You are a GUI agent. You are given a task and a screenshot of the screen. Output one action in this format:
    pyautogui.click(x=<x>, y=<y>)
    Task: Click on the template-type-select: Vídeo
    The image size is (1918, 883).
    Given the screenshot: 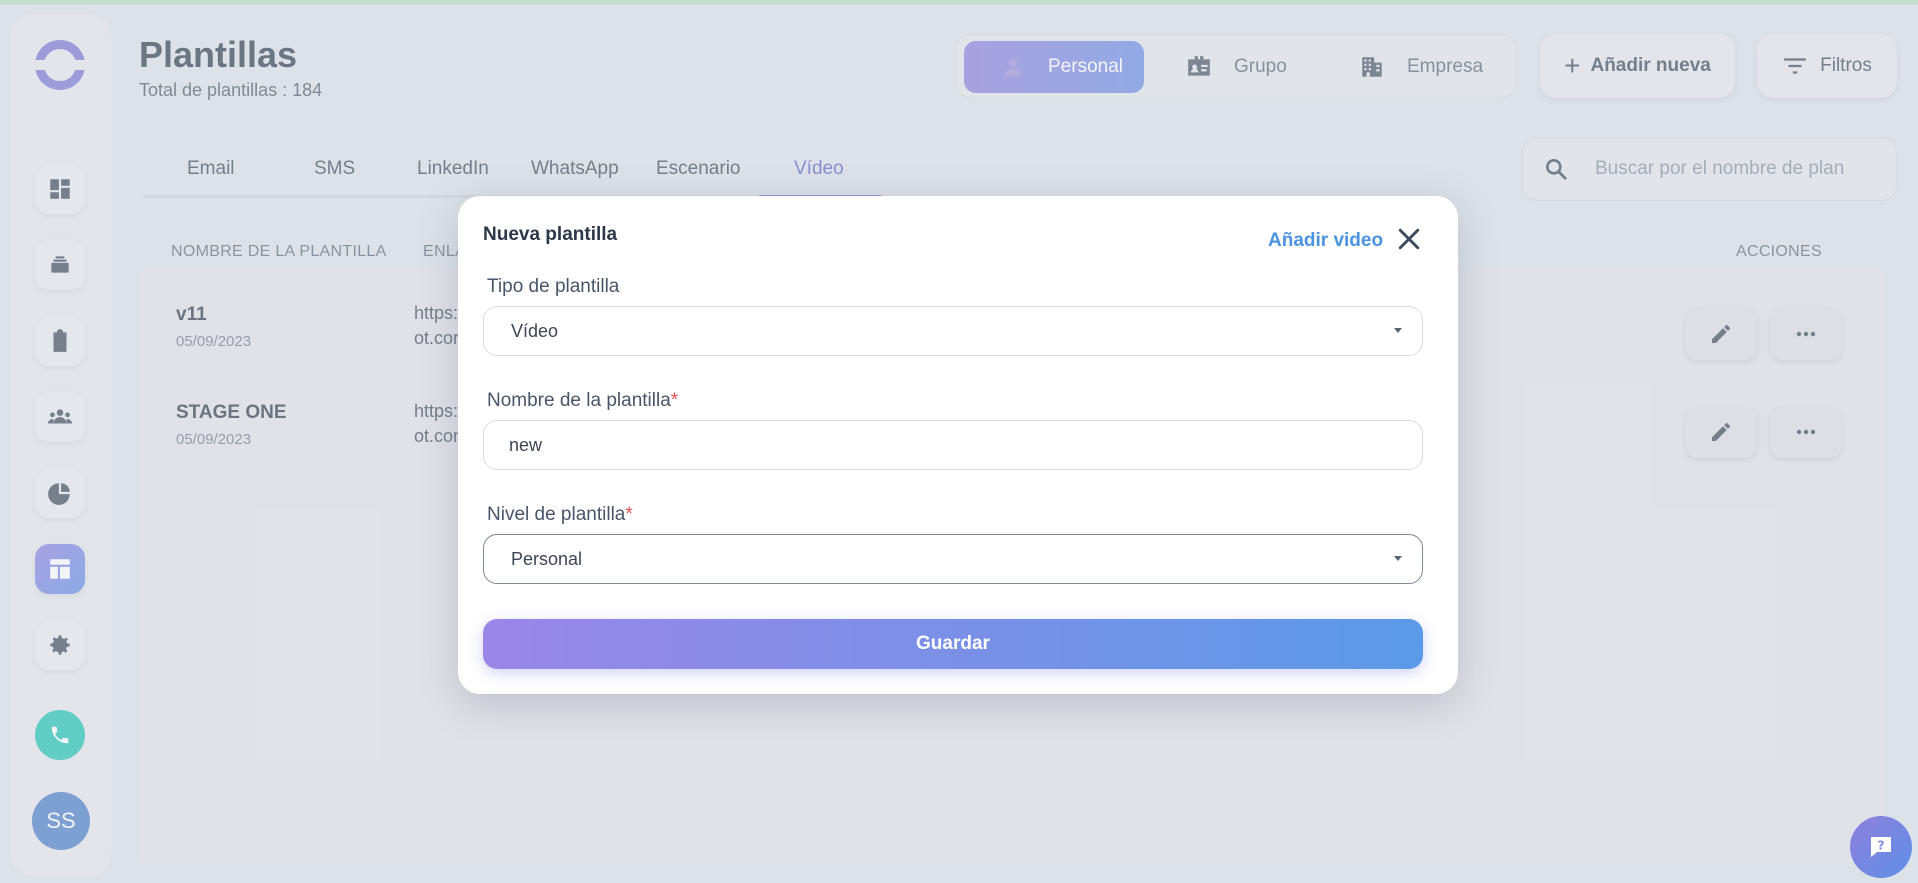 What is the action you would take?
    pyautogui.click(x=953, y=331)
    